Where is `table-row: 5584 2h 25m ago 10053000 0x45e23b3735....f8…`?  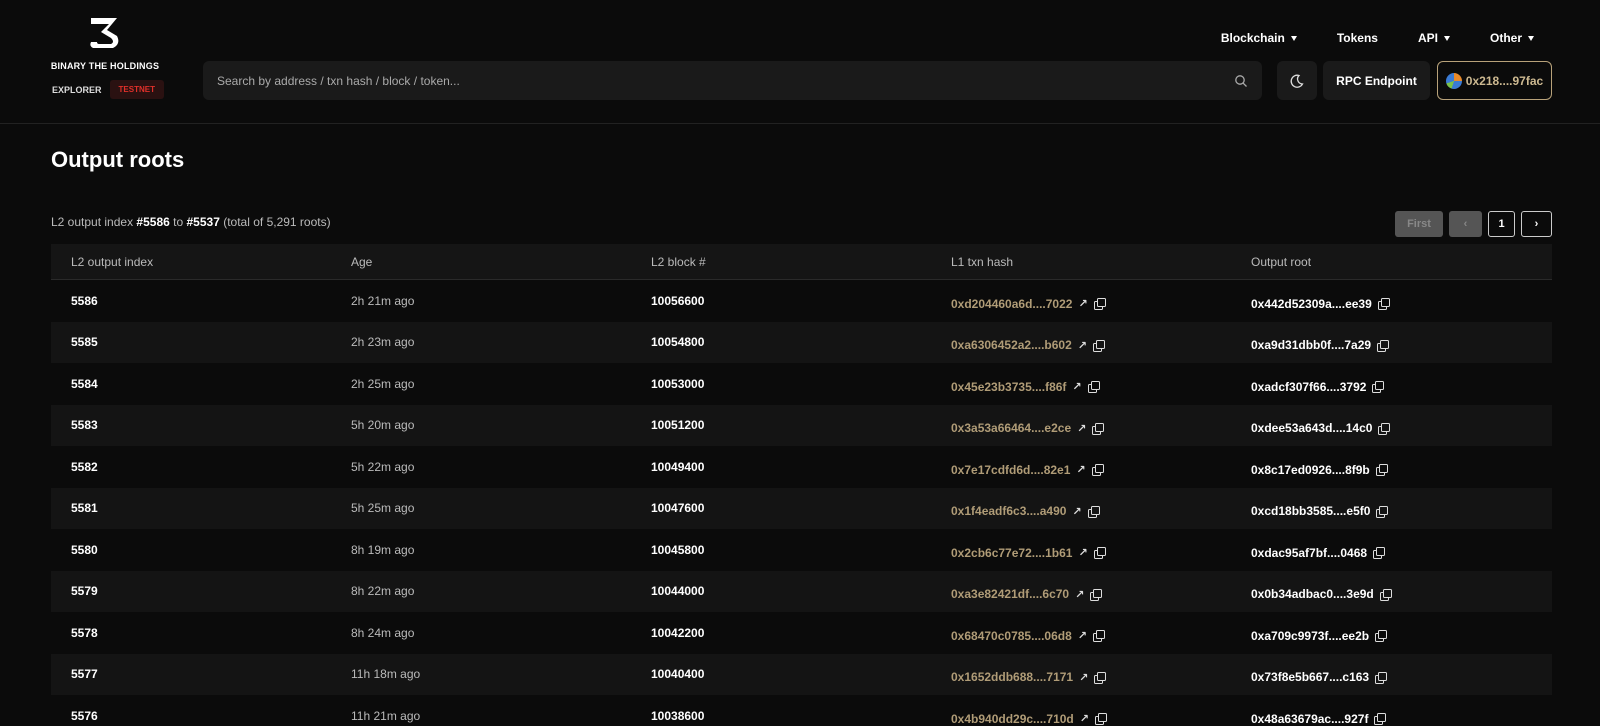
table-row: 5584 2h 25m ago 10053000 0x45e23b3735....f8… is located at coordinates (801, 384).